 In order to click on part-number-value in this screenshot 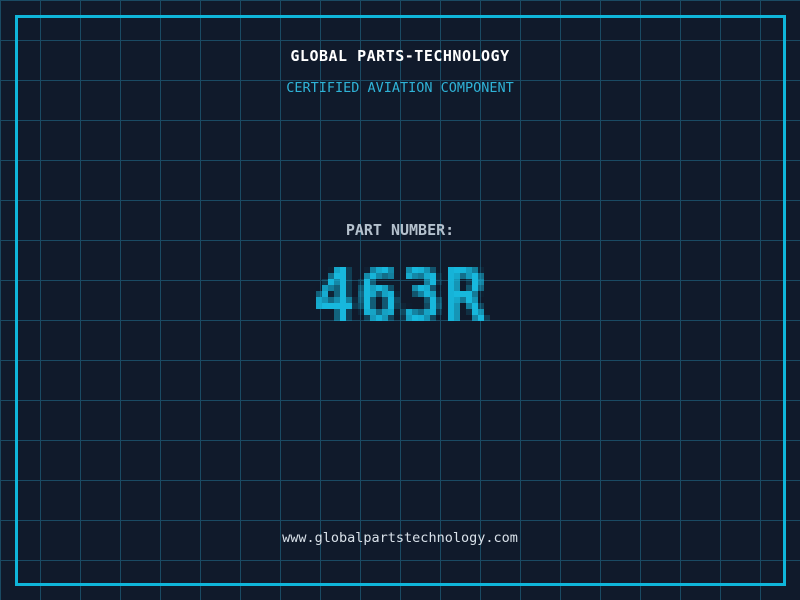, I will do `click(400, 297)`.